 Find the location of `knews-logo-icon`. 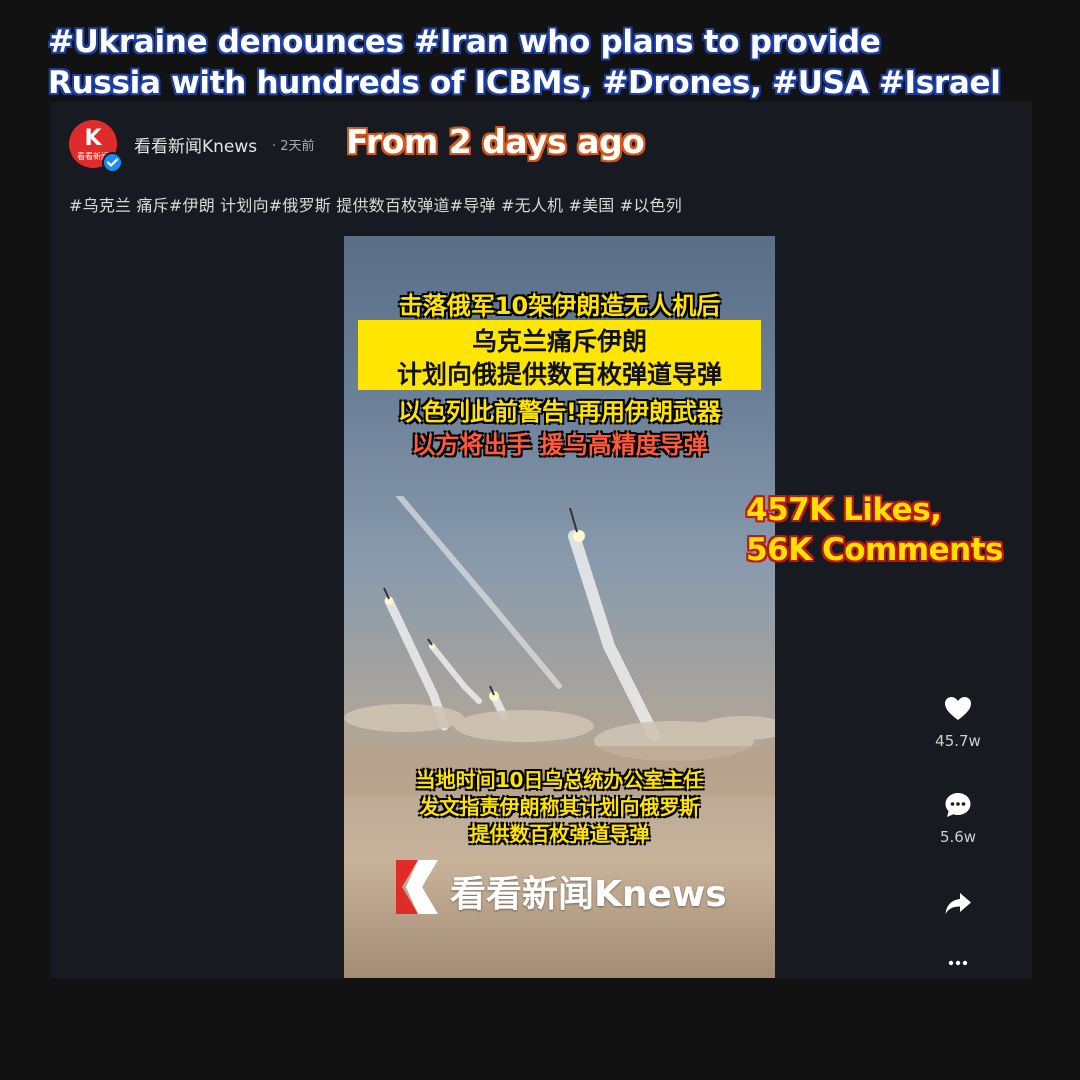

knews-logo-icon is located at coordinates (417, 887).